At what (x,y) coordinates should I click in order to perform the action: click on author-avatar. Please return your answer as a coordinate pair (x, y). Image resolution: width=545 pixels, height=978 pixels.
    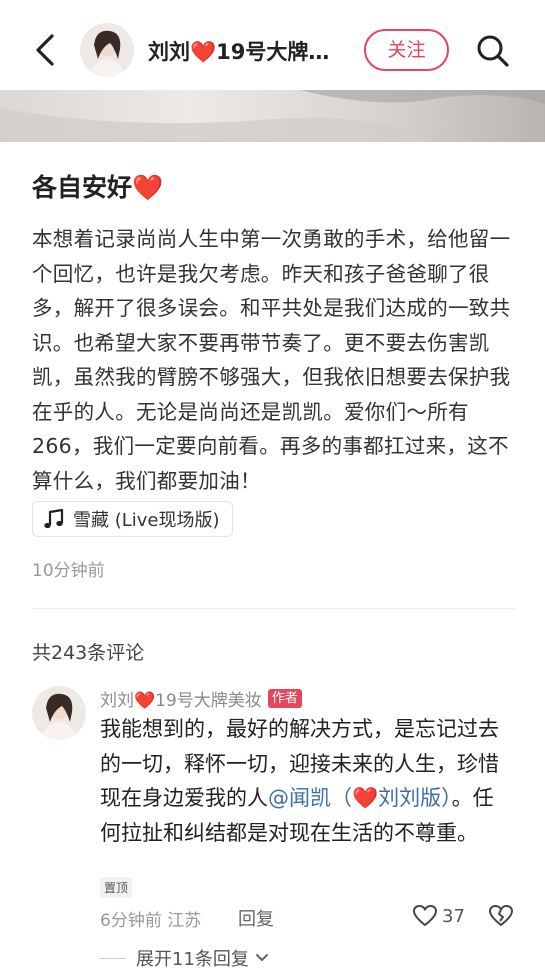
    Looking at the image, I should click on (107, 50).